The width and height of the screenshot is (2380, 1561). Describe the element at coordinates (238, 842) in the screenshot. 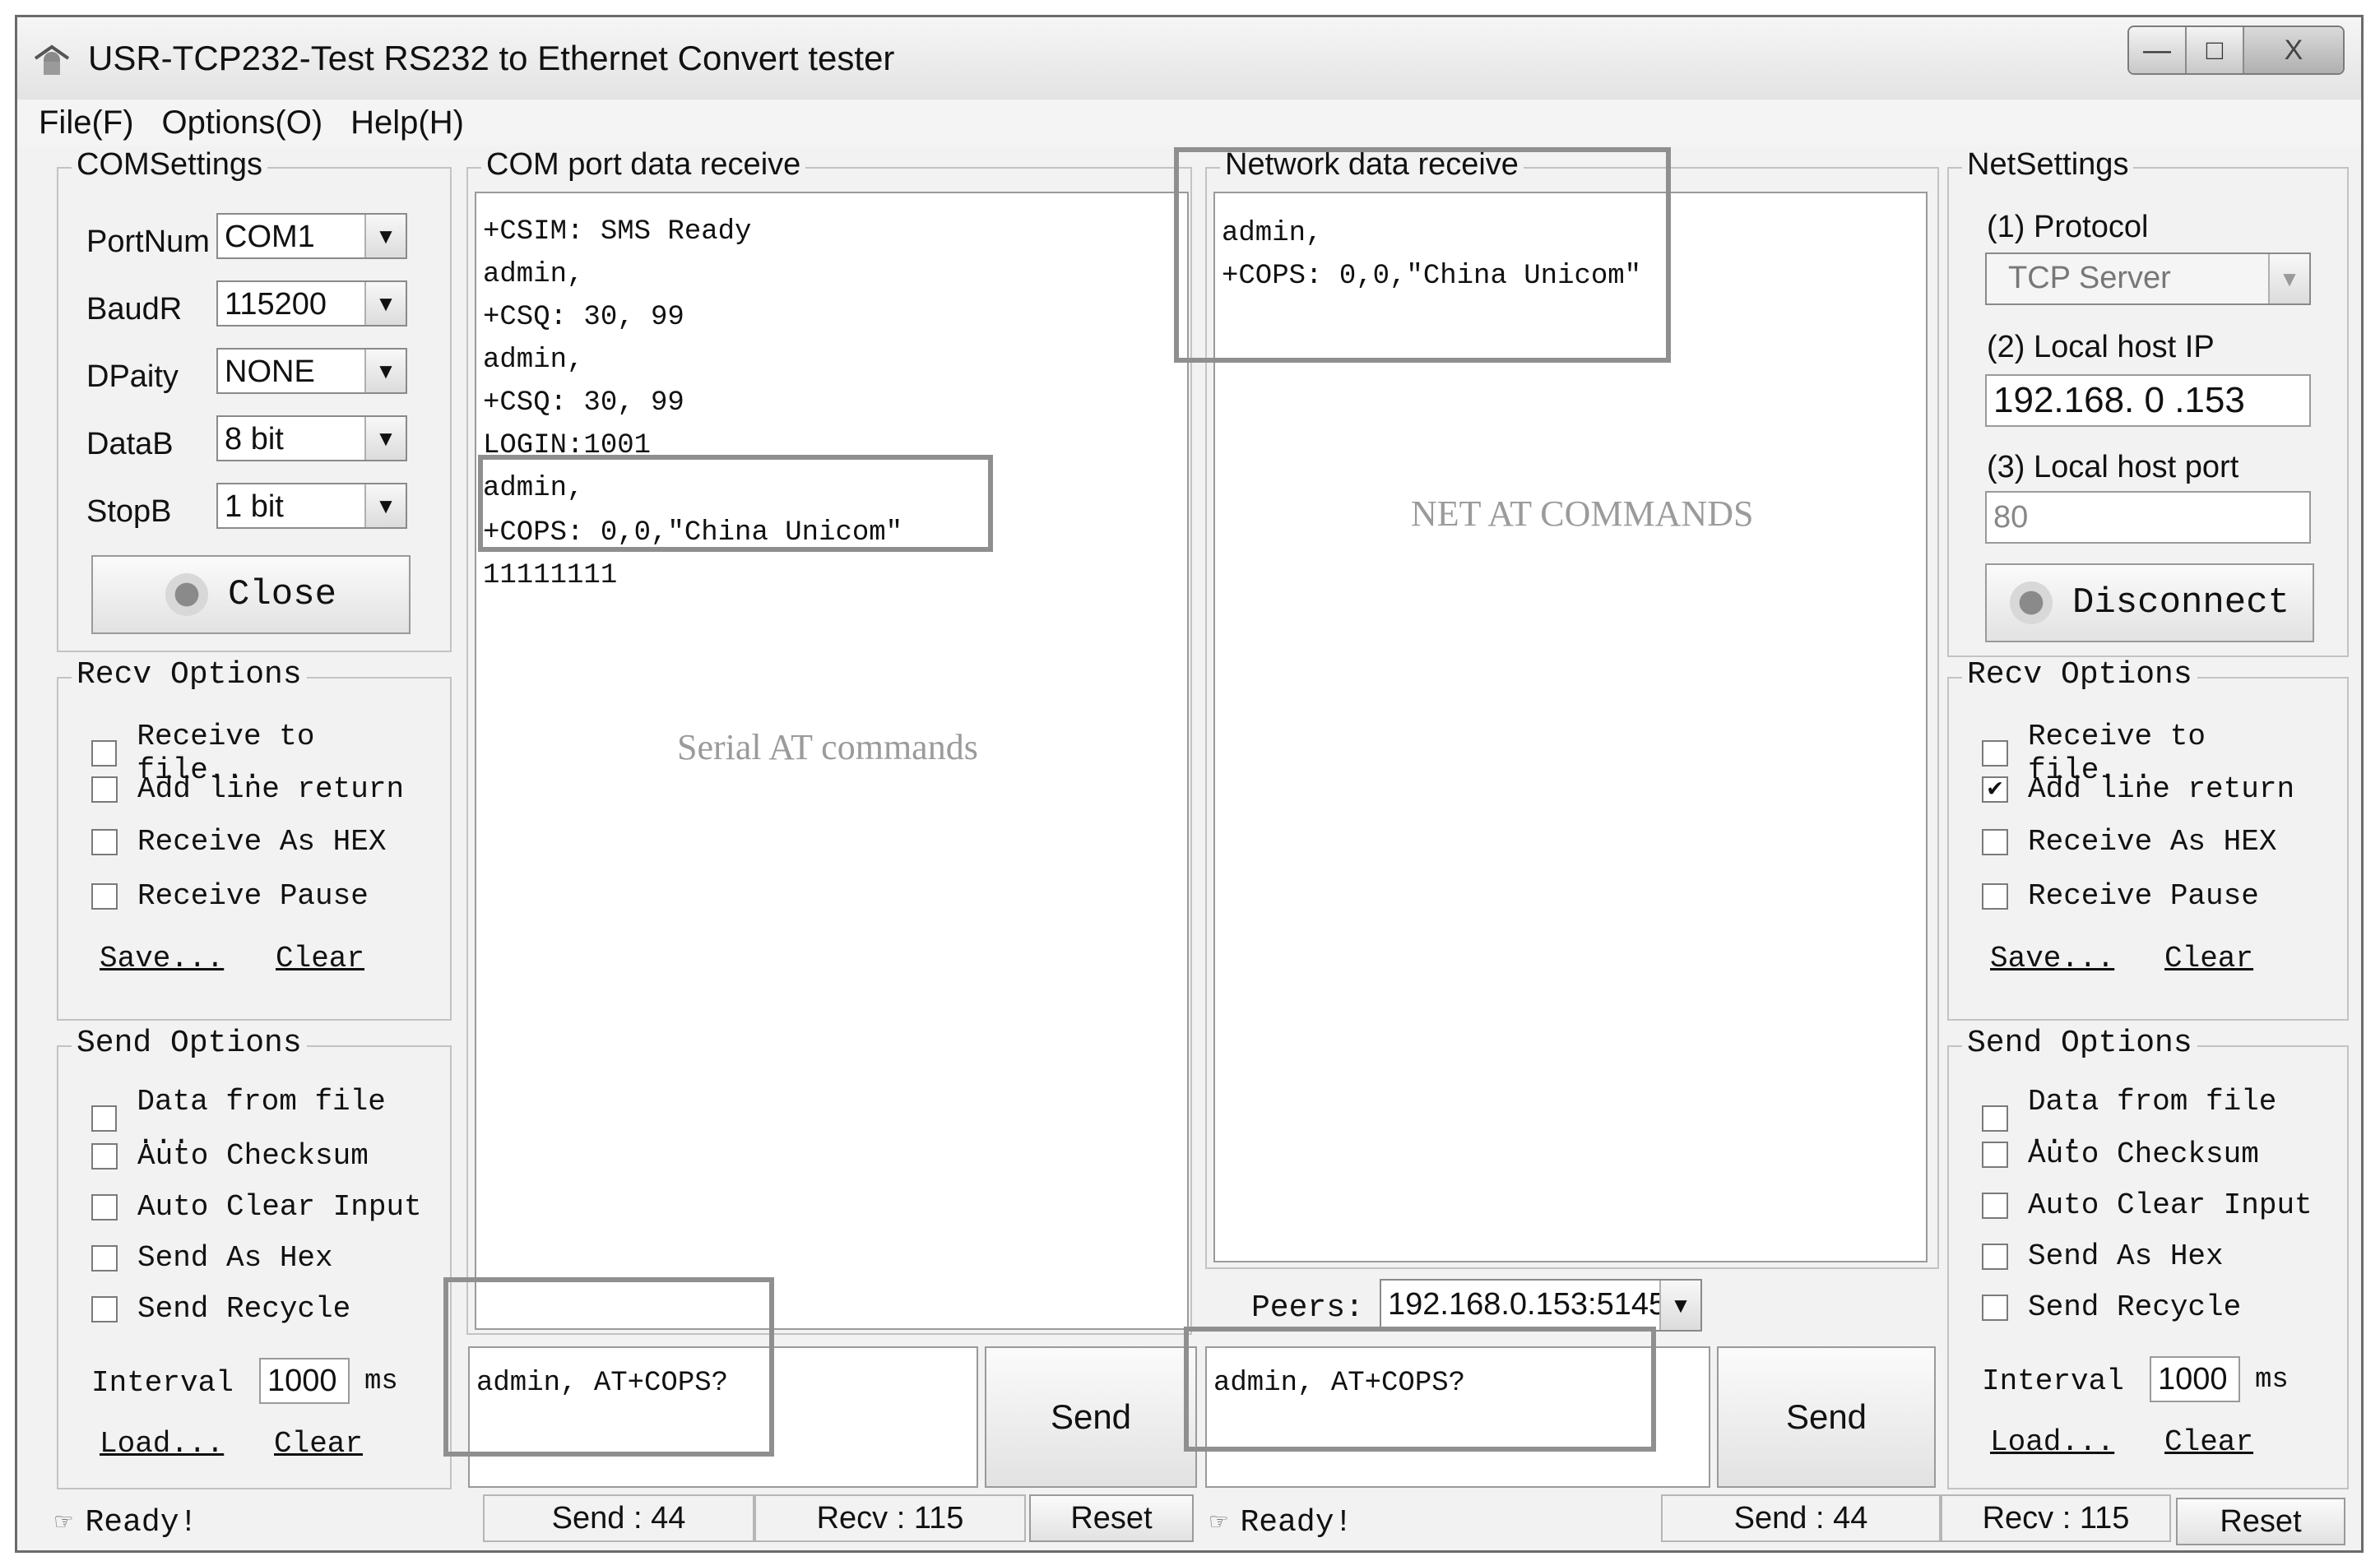

I see `left-recv-as-hex: Receive As HEX` at that location.